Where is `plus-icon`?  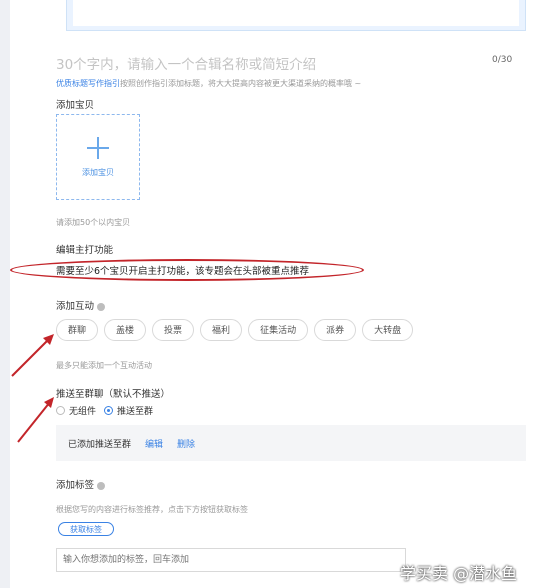 plus-icon is located at coordinates (98, 147).